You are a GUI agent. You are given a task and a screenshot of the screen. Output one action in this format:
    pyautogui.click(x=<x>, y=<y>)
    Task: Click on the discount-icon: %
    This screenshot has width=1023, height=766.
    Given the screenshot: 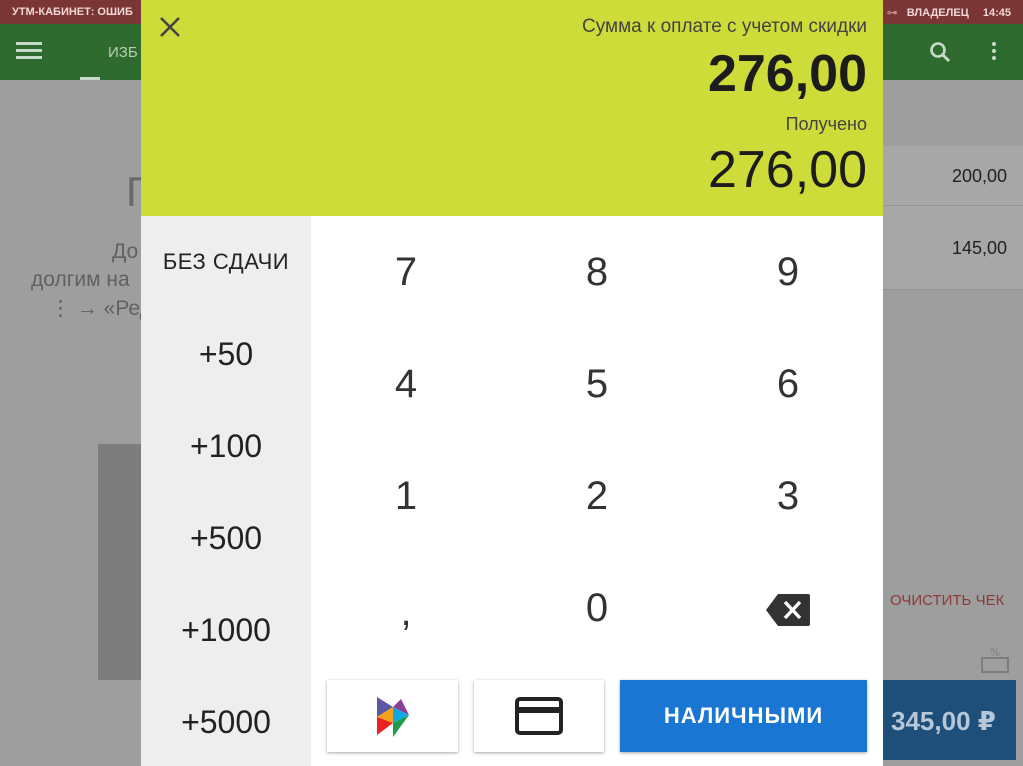 What is the action you would take?
    pyautogui.click(x=995, y=660)
    